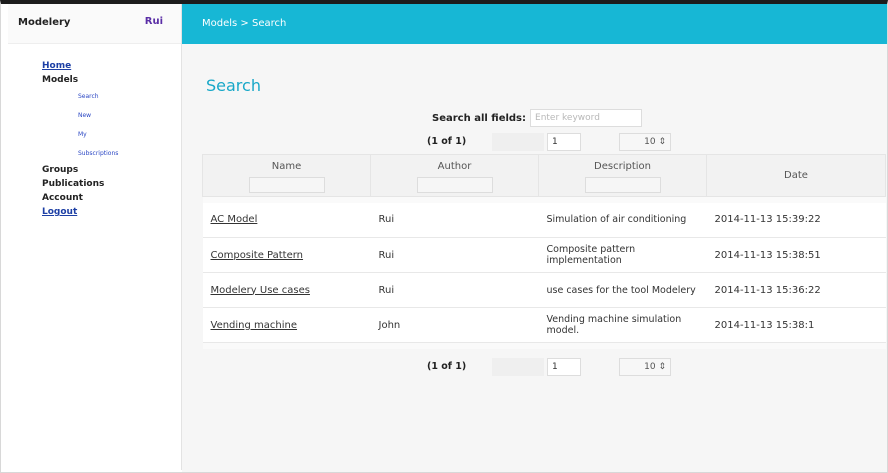  I want to click on column-label-date: Date, so click(796, 175).